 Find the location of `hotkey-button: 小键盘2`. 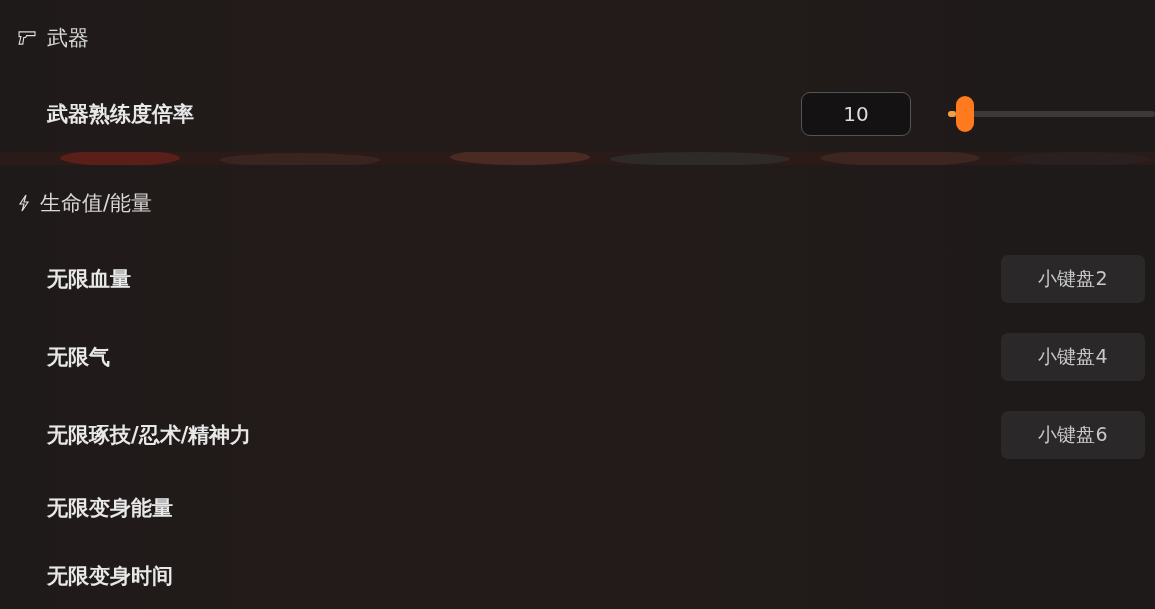

hotkey-button: 小键盘2 is located at coordinates (1073, 279).